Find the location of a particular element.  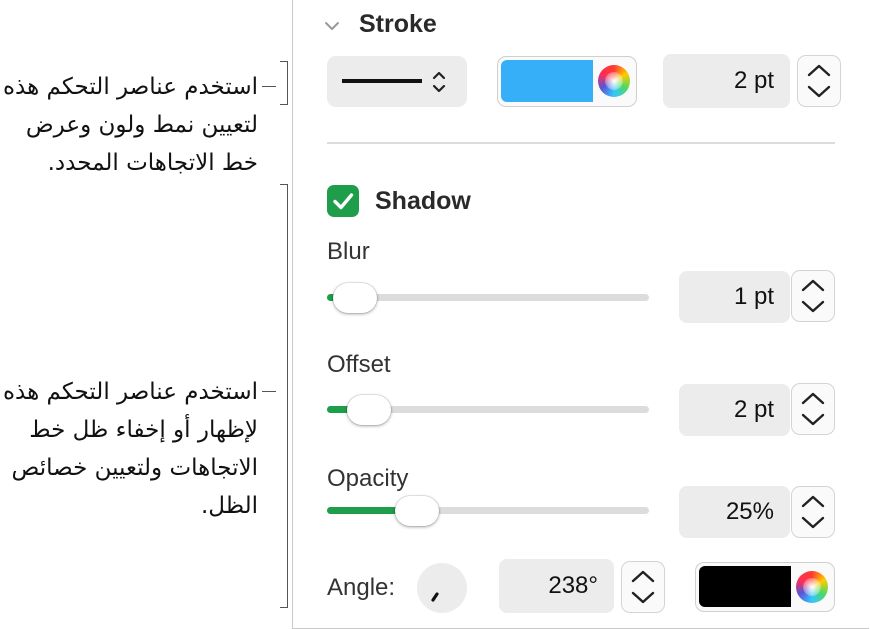

shadow-checkbox is located at coordinates (343, 201).